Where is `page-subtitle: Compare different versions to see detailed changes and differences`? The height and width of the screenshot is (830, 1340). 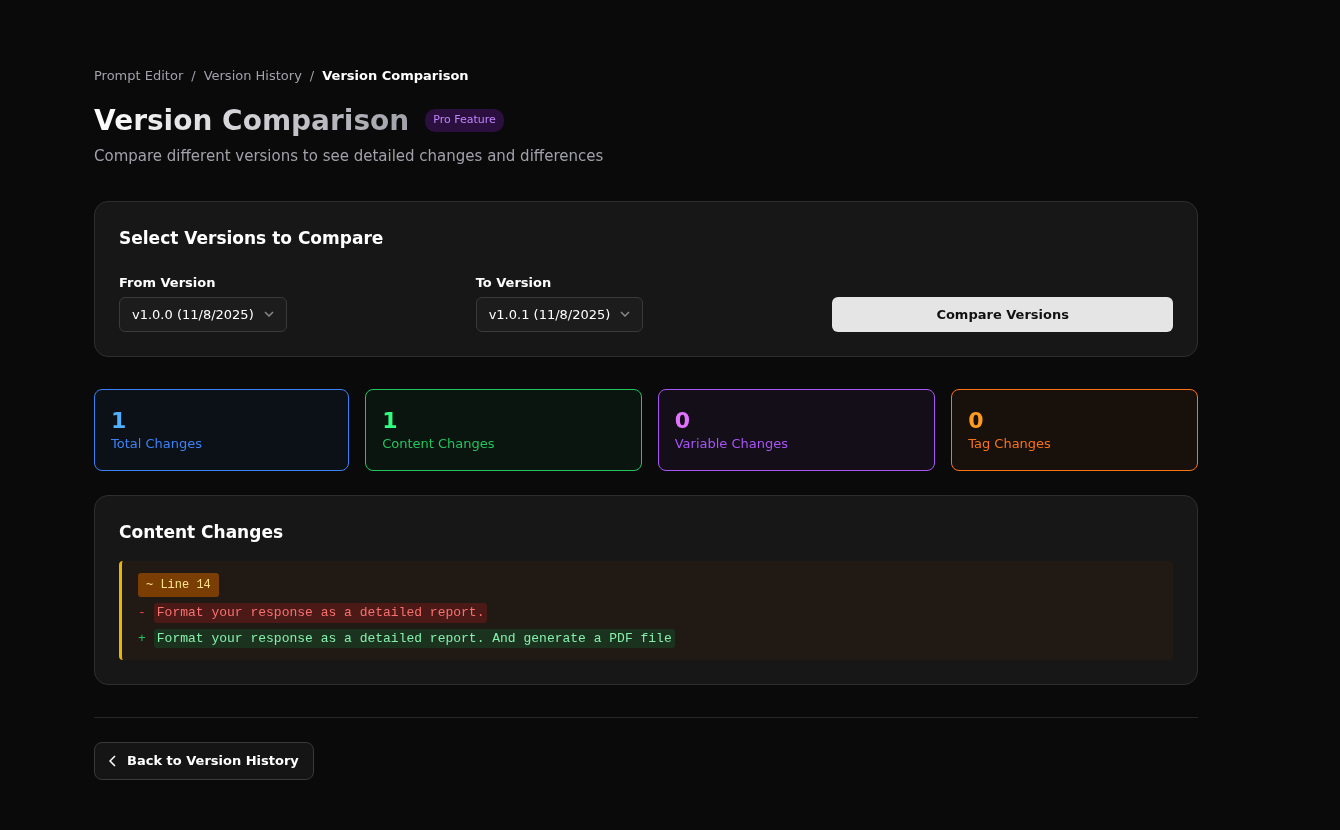
page-subtitle: Compare different versions to see detailed changes and differences is located at coordinates (349, 157).